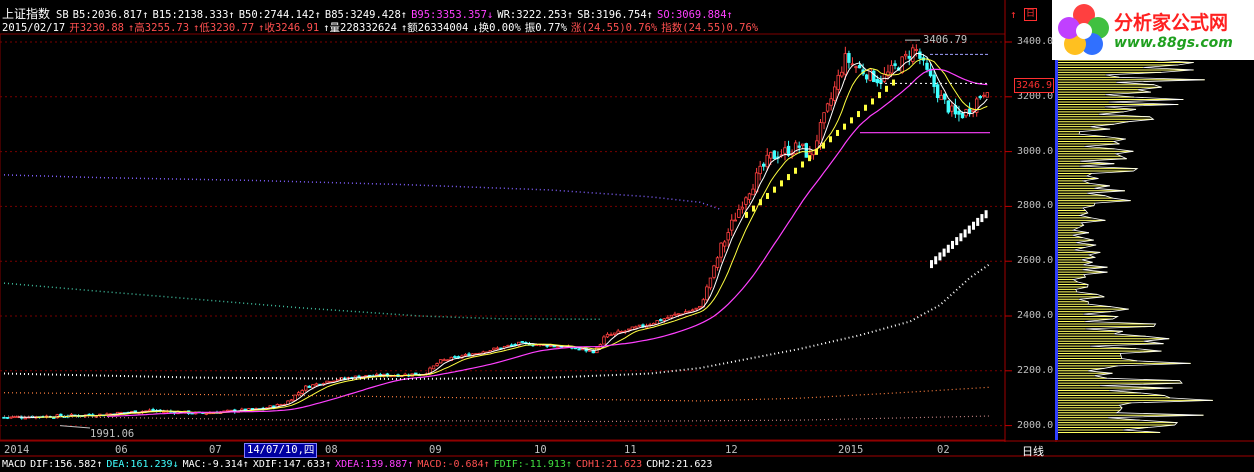  What do you see at coordinates (1035, 315) in the screenshot?
I see `price-axis-label: 2400.0` at bounding box center [1035, 315].